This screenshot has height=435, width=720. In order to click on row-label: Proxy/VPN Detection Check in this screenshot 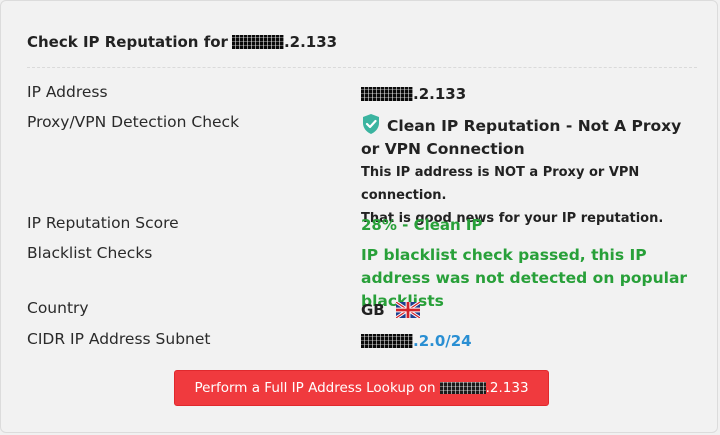, I will do `click(133, 122)`.